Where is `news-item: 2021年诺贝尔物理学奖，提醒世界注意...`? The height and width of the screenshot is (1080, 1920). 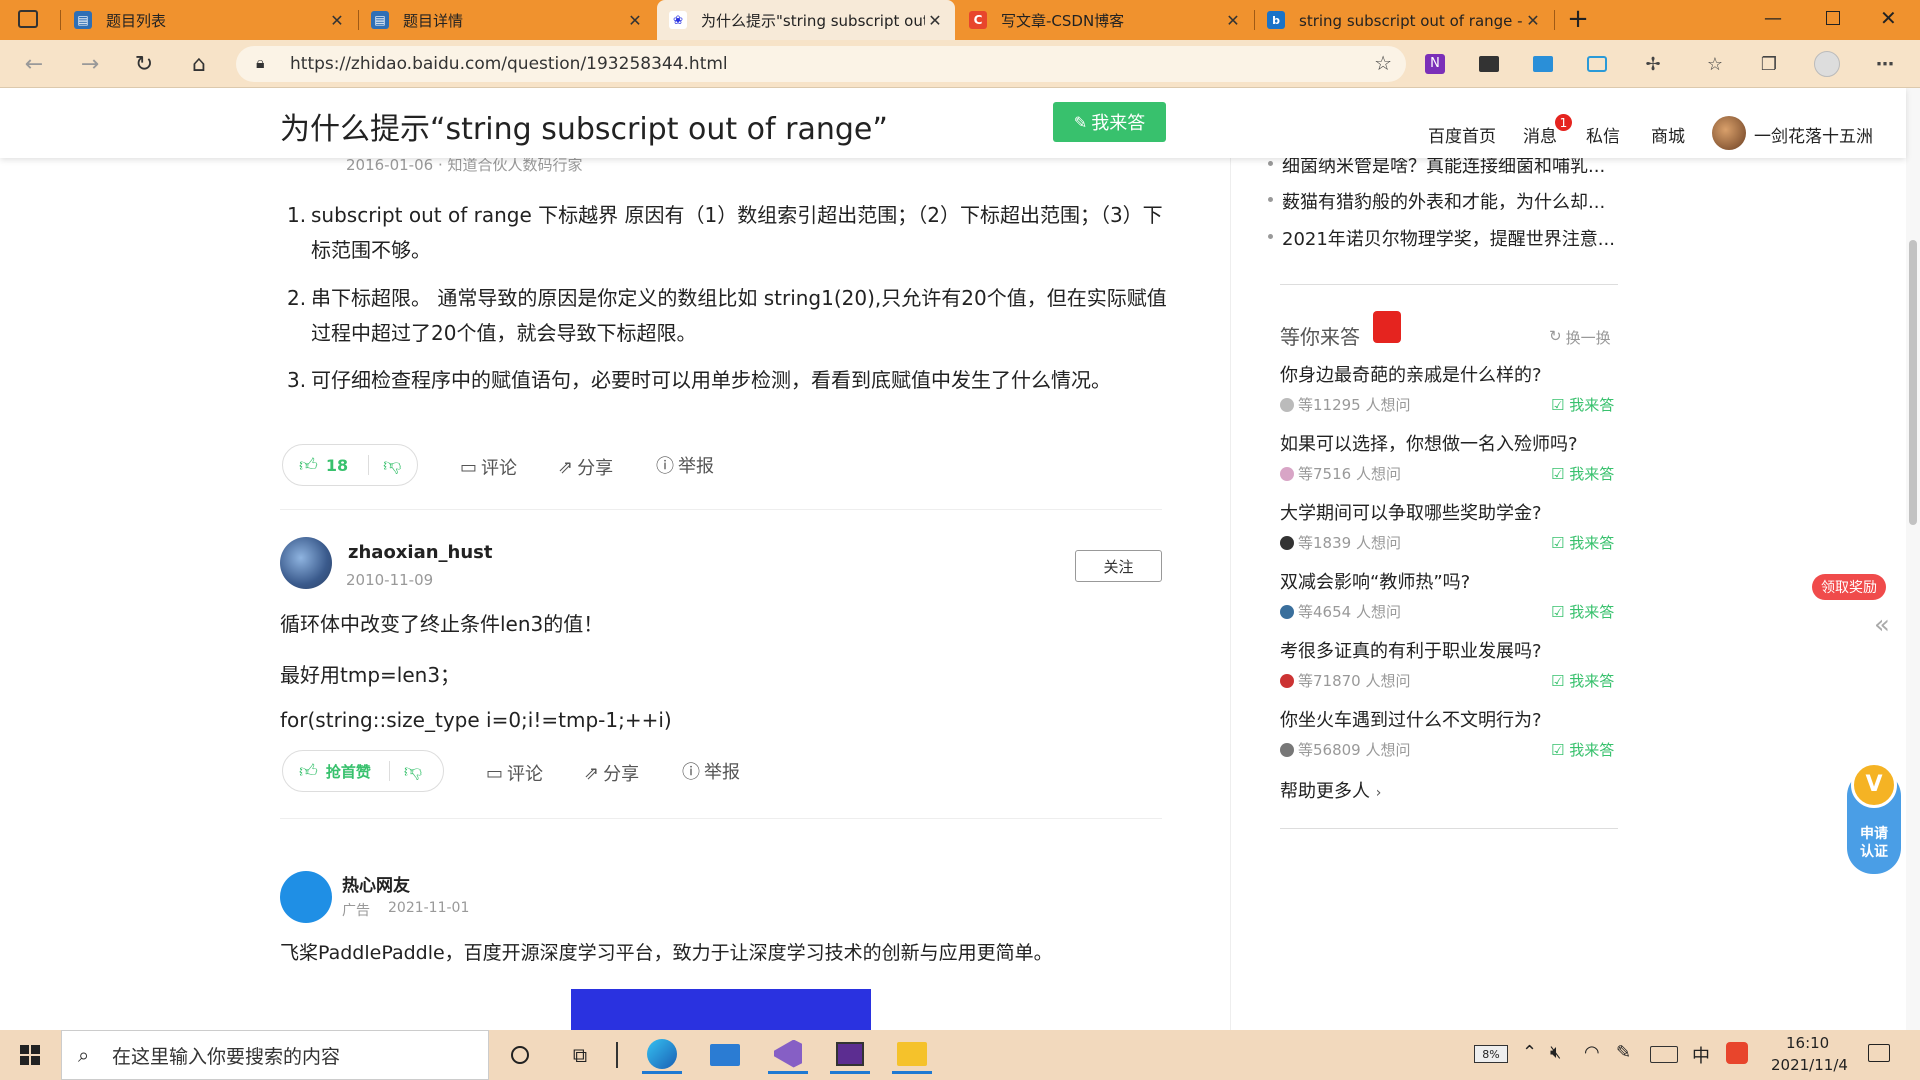
news-item: 2021年诺贝尔物理学奖，提醒世界注意... is located at coordinates (1441, 238).